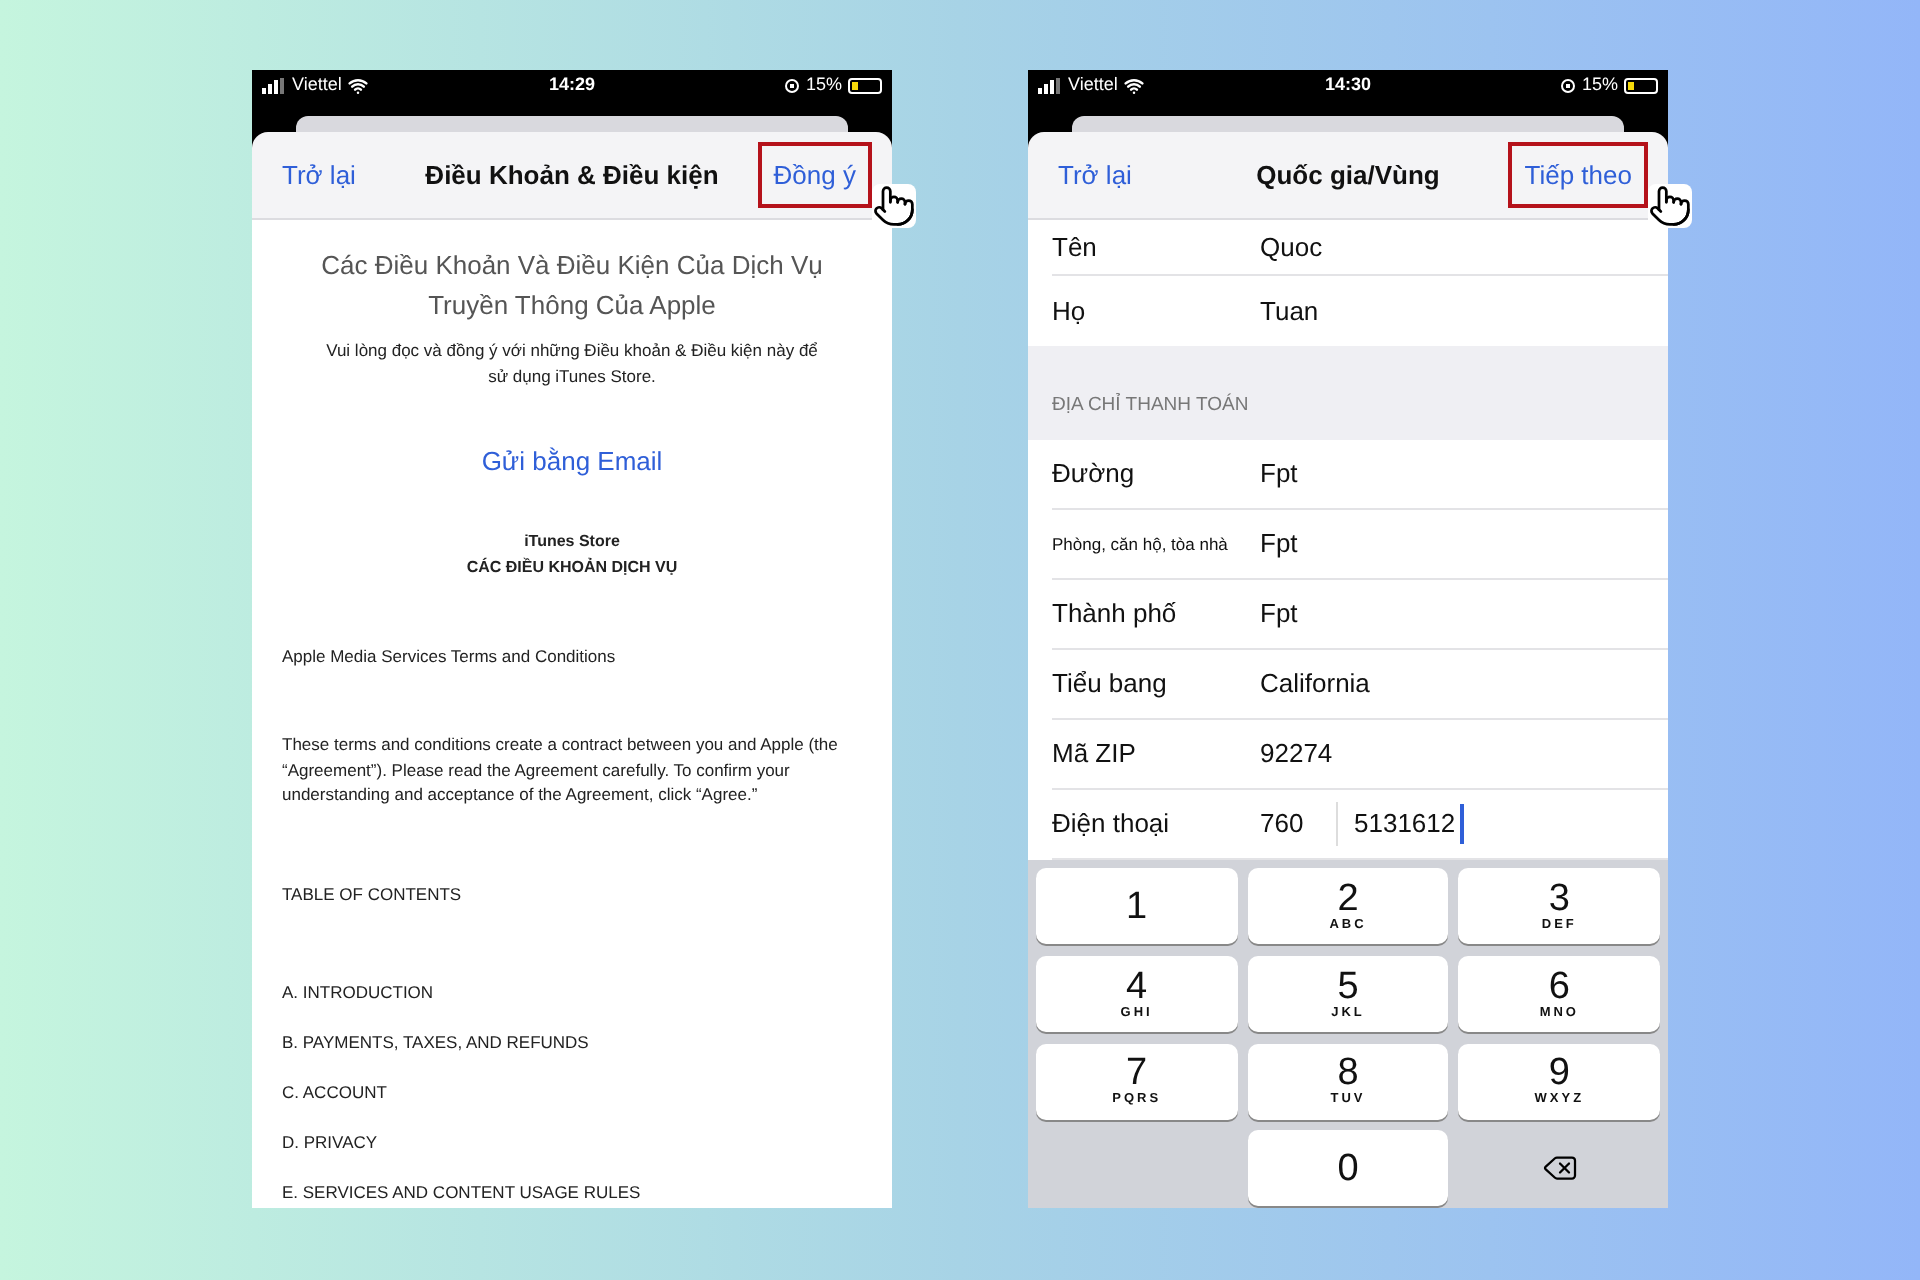  What do you see at coordinates (359, 992) in the screenshot?
I see `toc-item: A. INTRODUCTION` at bounding box center [359, 992].